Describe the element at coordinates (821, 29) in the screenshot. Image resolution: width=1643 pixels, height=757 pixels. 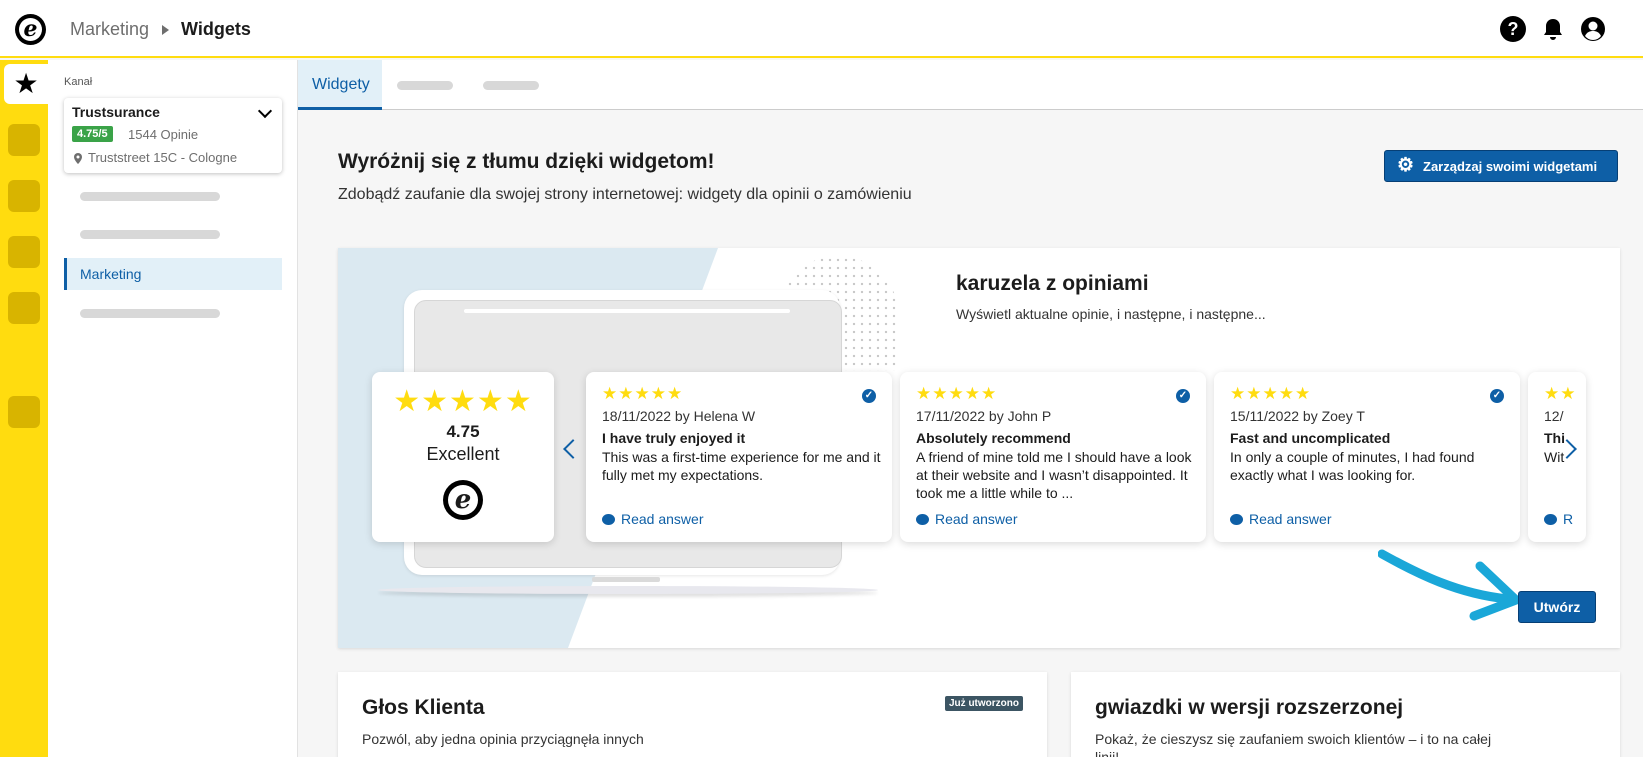
I see `top-bar: e Marketing Widgets ?` at that location.